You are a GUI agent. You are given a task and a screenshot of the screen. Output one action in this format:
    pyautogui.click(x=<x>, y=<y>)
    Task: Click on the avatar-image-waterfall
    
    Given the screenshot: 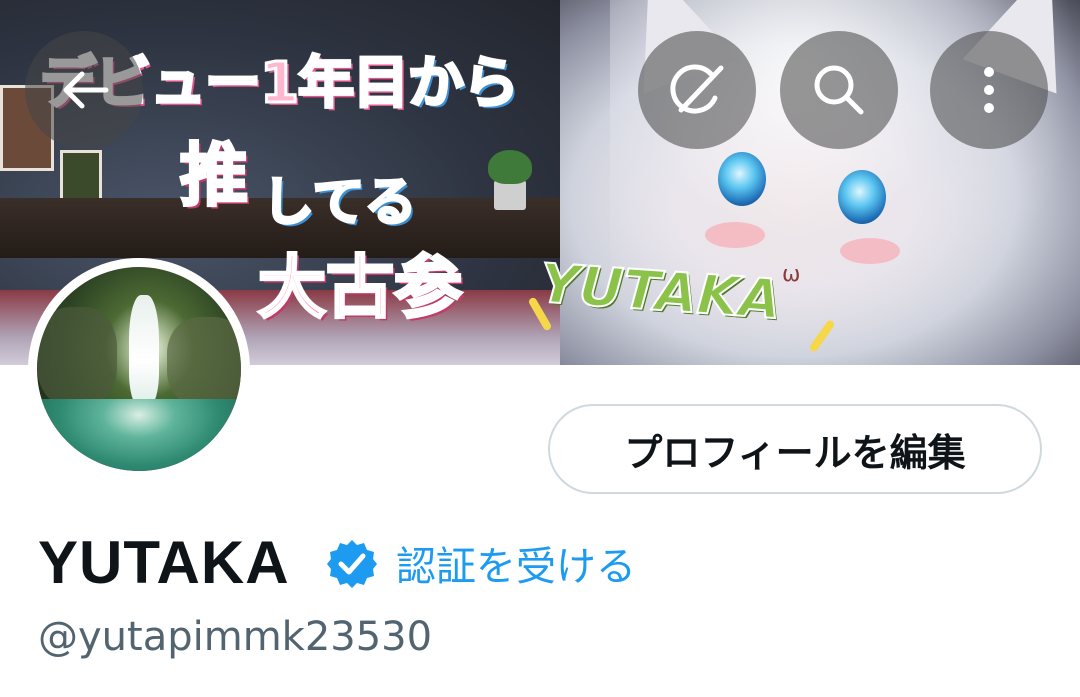 What is the action you would take?
    pyautogui.click(x=139, y=369)
    